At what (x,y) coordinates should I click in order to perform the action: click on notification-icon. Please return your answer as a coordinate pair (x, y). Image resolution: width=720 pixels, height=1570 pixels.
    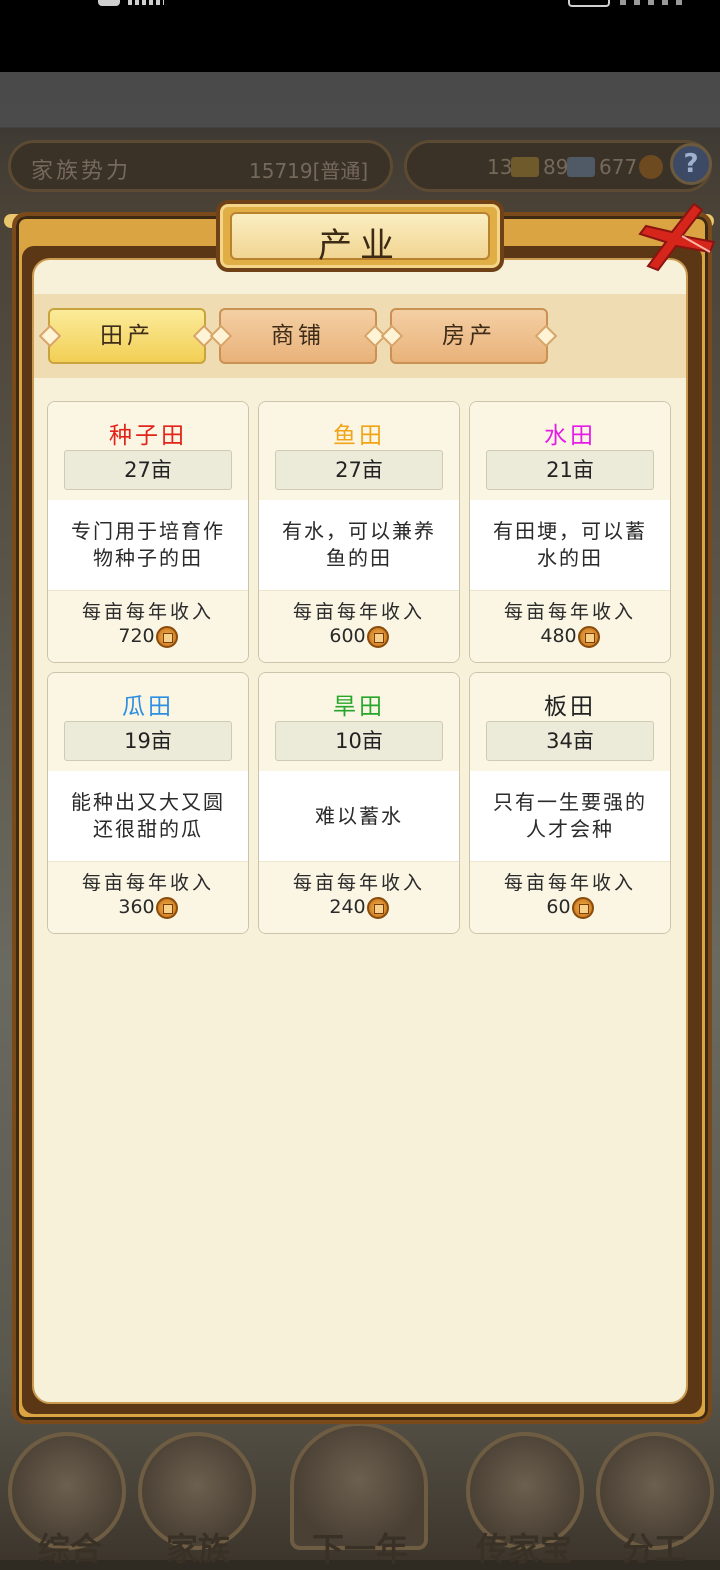
    Looking at the image, I should click on (109, 3).